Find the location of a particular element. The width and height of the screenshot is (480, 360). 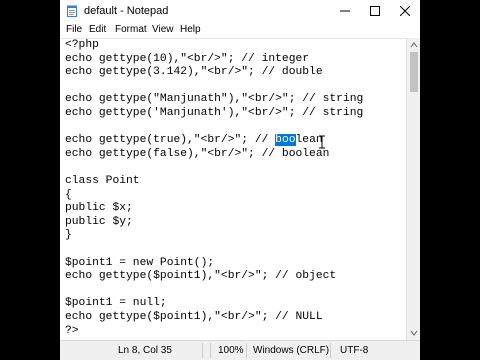

minimize-button is located at coordinates (345, 11).